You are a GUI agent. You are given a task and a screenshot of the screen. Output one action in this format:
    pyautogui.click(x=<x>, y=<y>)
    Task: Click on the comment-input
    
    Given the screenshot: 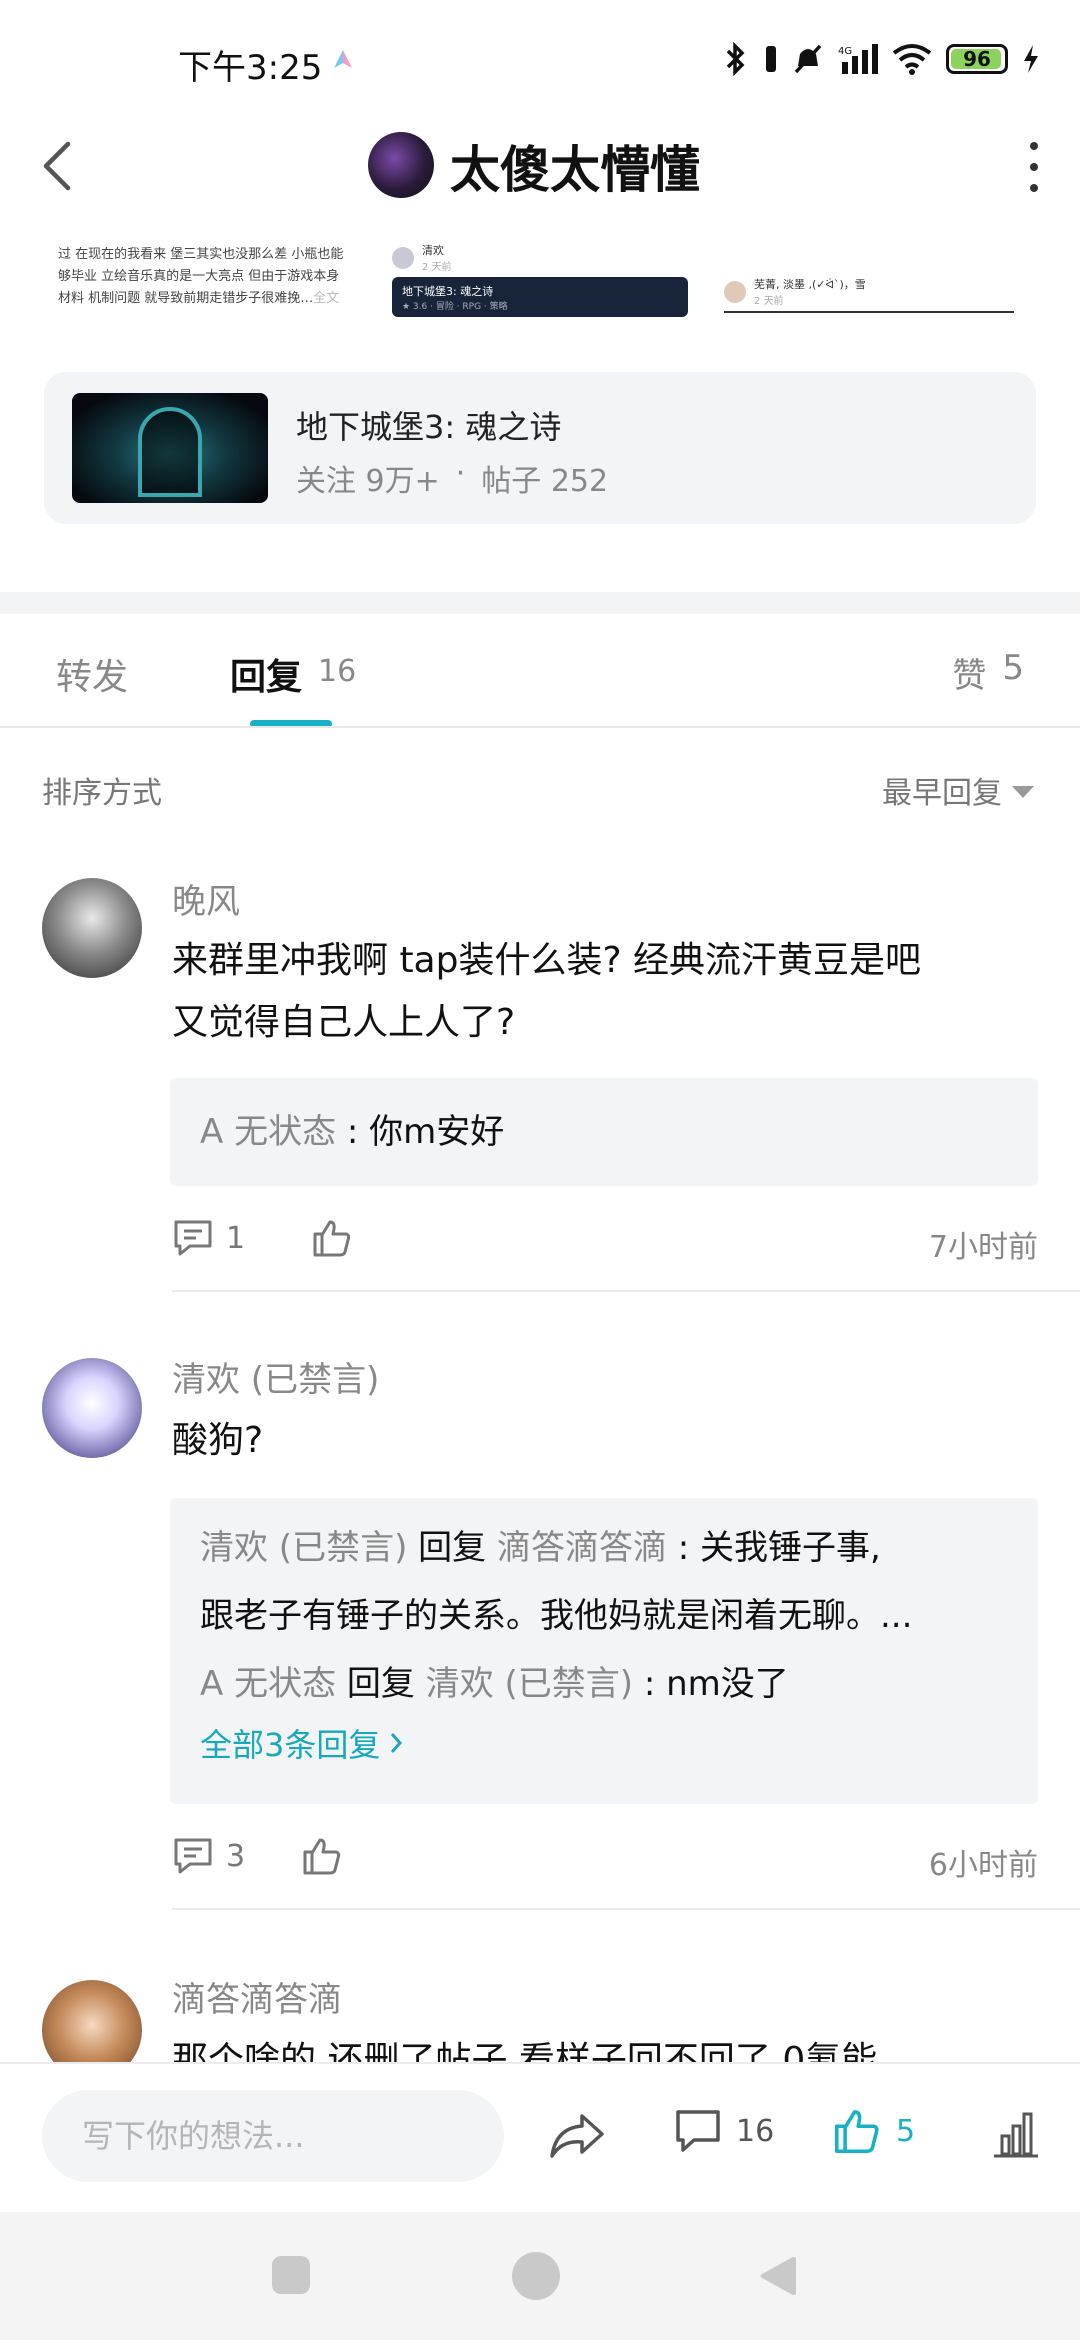 What is the action you would take?
    pyautogui.click(x=273, y=2136)
    